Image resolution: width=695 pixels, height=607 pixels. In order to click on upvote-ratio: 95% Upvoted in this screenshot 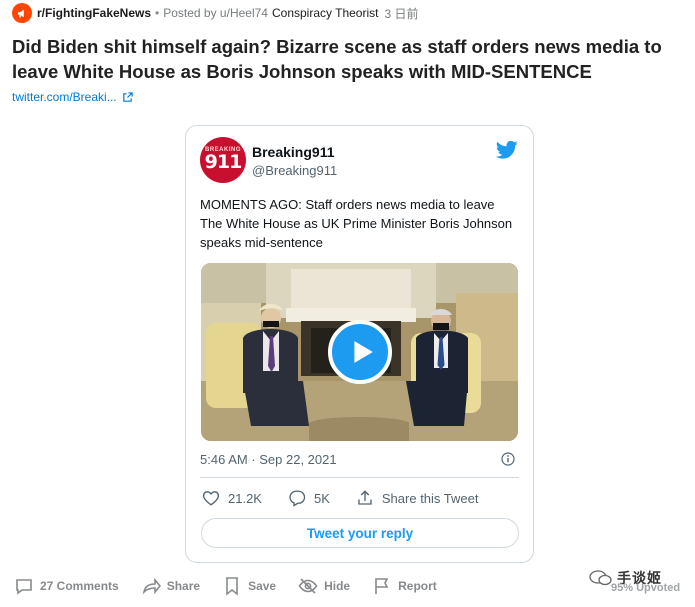, I will do `click(646, 588)`.